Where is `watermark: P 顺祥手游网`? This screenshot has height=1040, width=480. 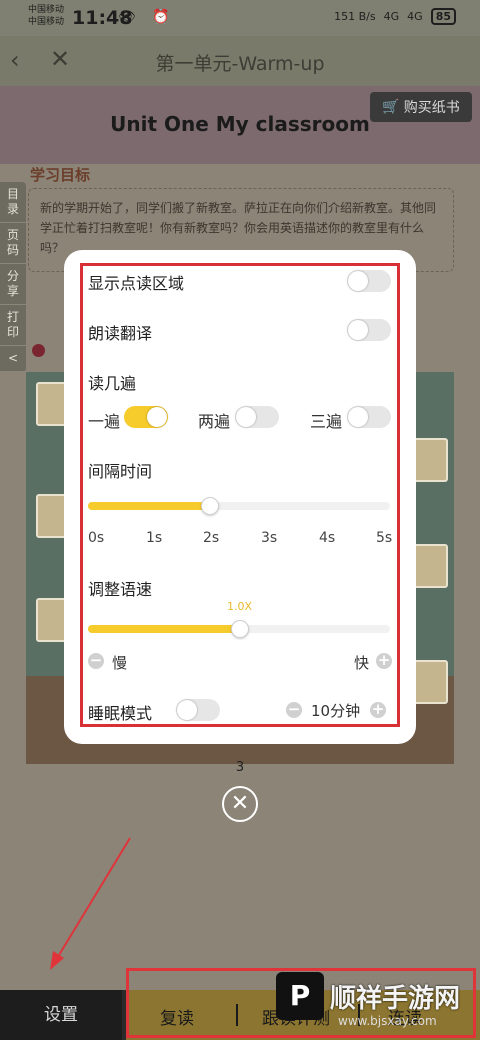
watermark: P 顺祥手游网 is located at coordinates (368, 996).